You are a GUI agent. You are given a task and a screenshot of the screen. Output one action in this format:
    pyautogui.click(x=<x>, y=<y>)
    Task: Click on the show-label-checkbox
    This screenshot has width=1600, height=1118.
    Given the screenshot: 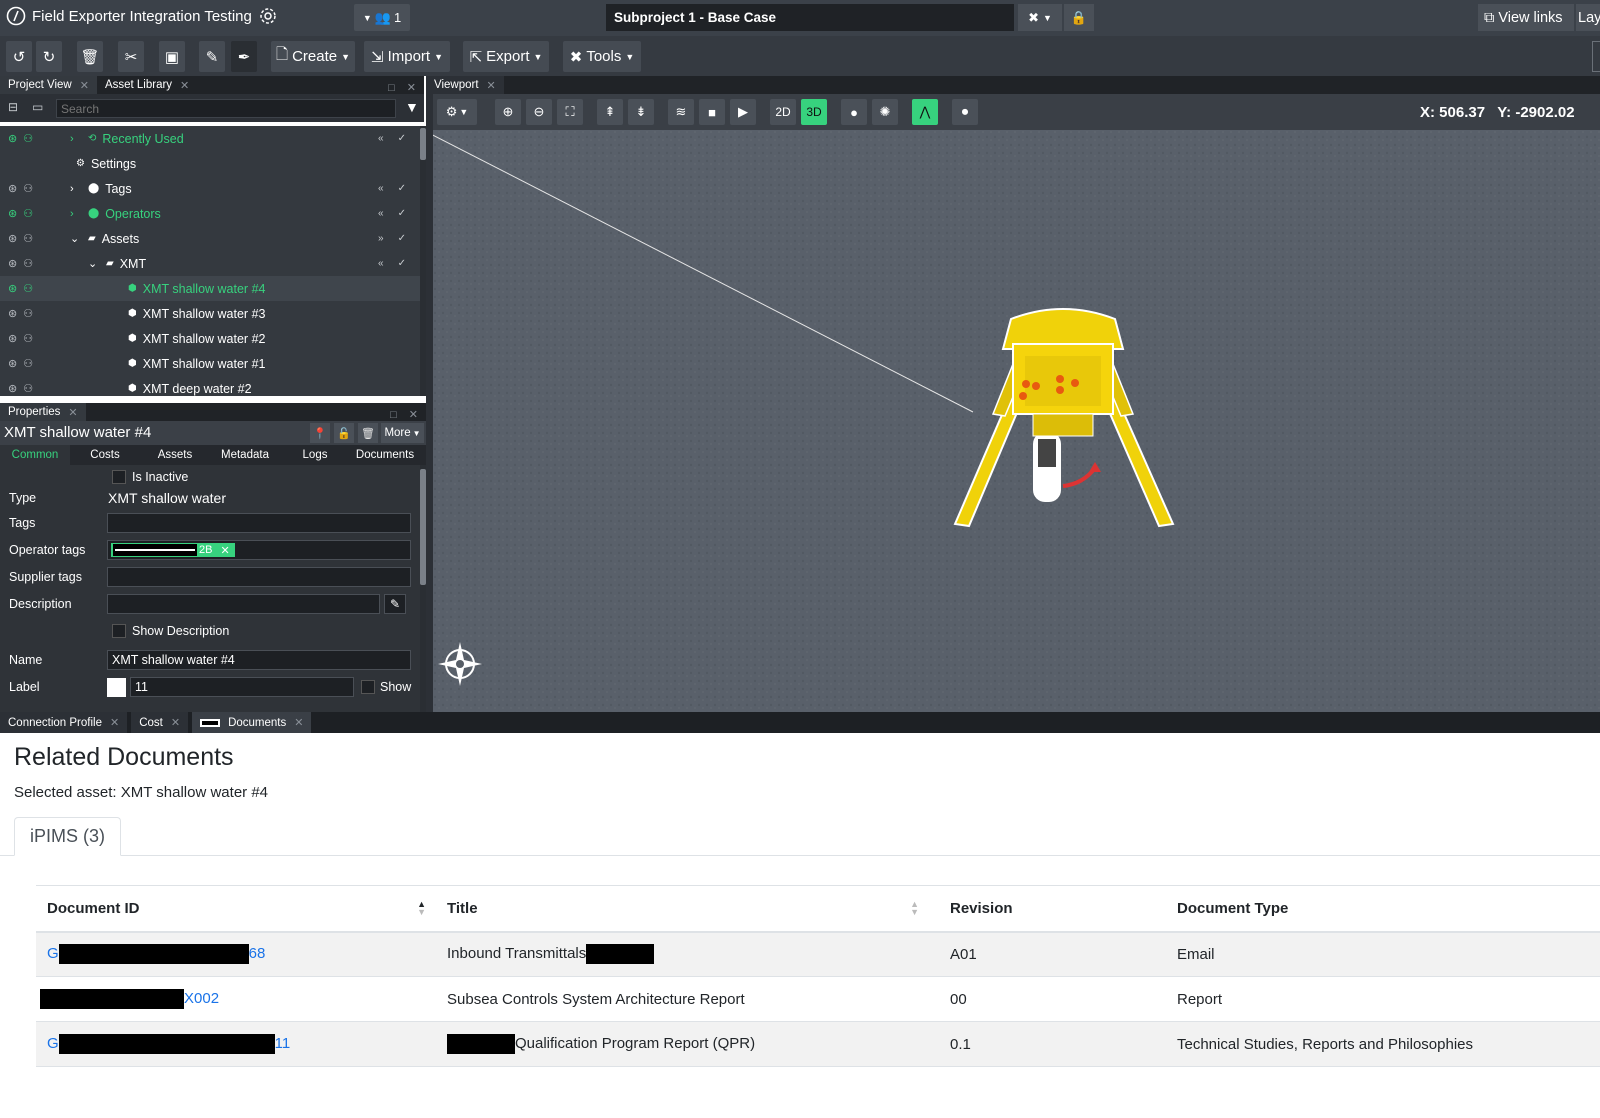 What is the action you would take?
    pyautogui.click(x=368, y=687)
    